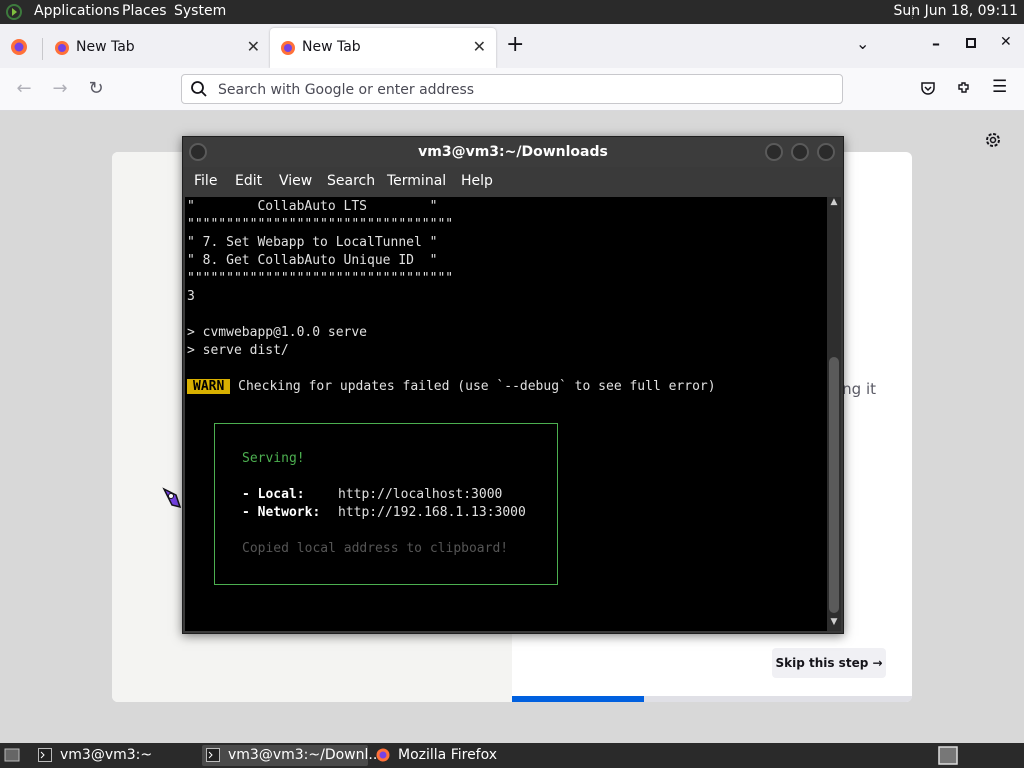  What do you see at coordinates (420, 494) in the screenshot?
I see `local-url: http://localhost:3000` at bounding box center [420, 494].